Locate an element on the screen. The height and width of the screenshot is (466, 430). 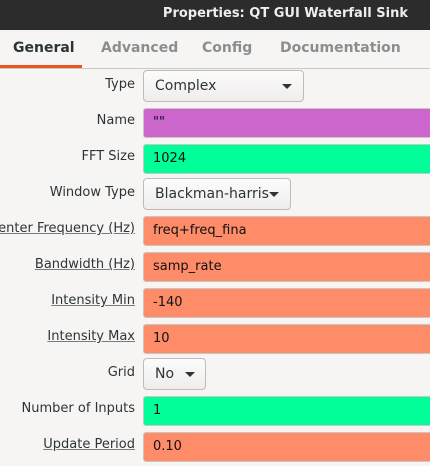
center-frequency-label: Center Frequency (Hz) is located at coordinates (67, 228).